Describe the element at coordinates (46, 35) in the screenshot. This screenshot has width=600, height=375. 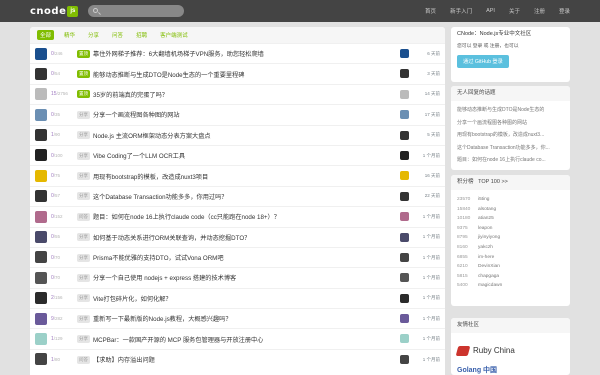
I see `tab-all: 全部` at that location.